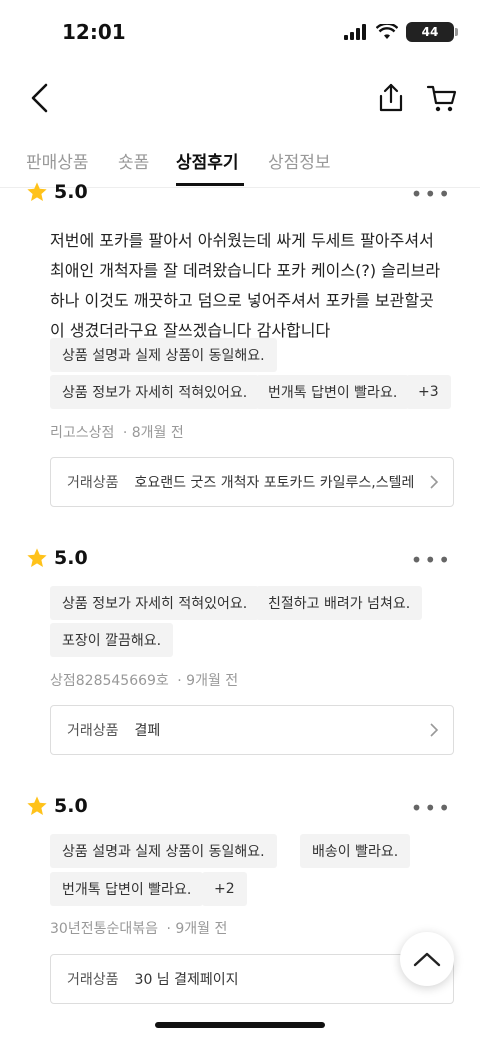 The height and width of the screenshot is (1040, 480). I want to click on tab-shortform: 숏폼, so click(133, 160).